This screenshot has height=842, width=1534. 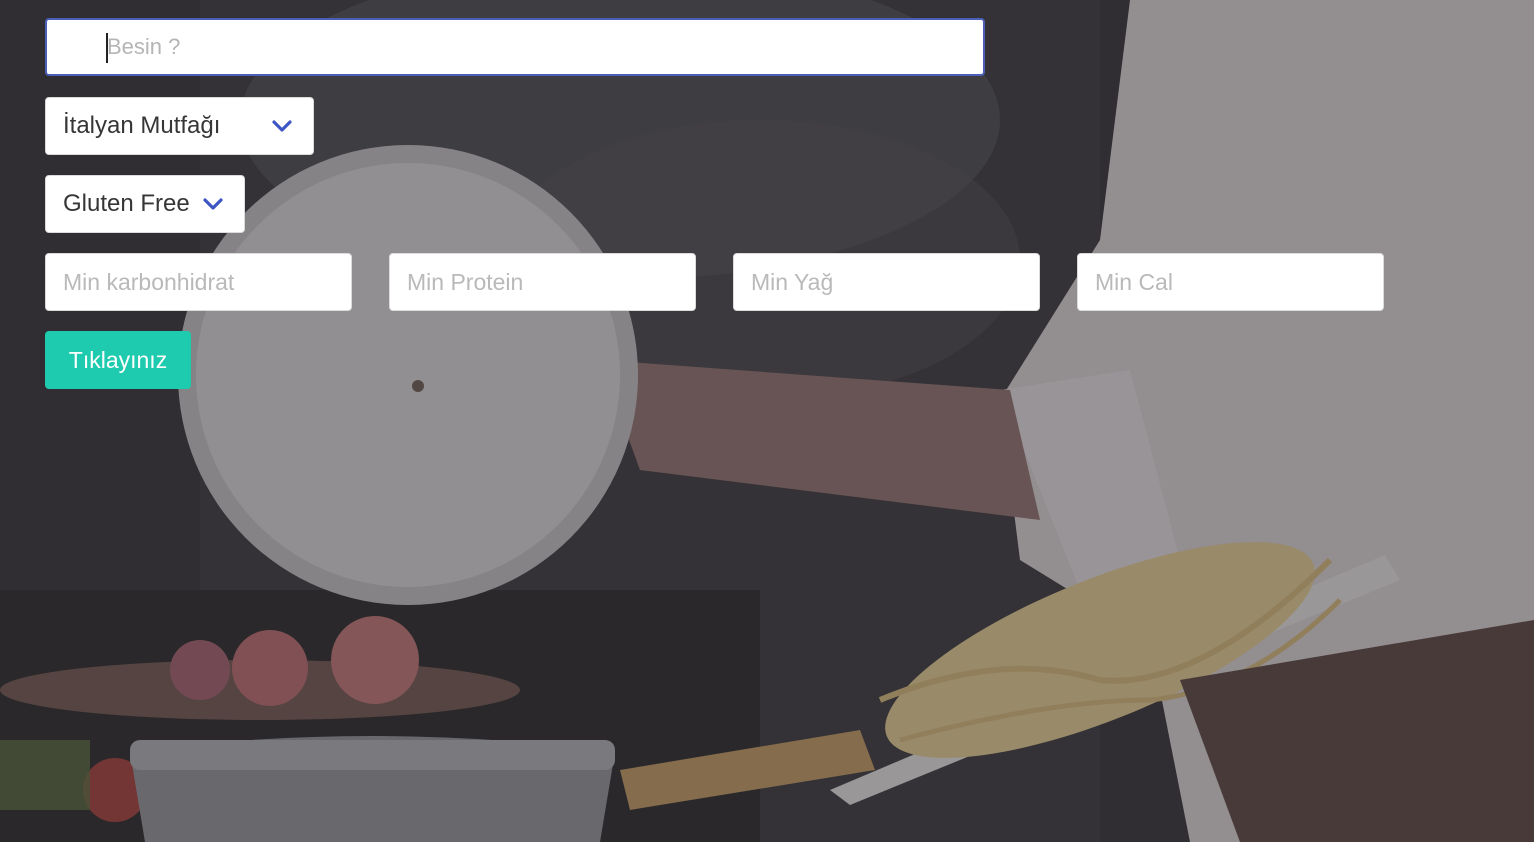 What do you see at coordinates (198, 282) in the screenshot?
I see `min-carbs-input` at bounding box center [198, 282].